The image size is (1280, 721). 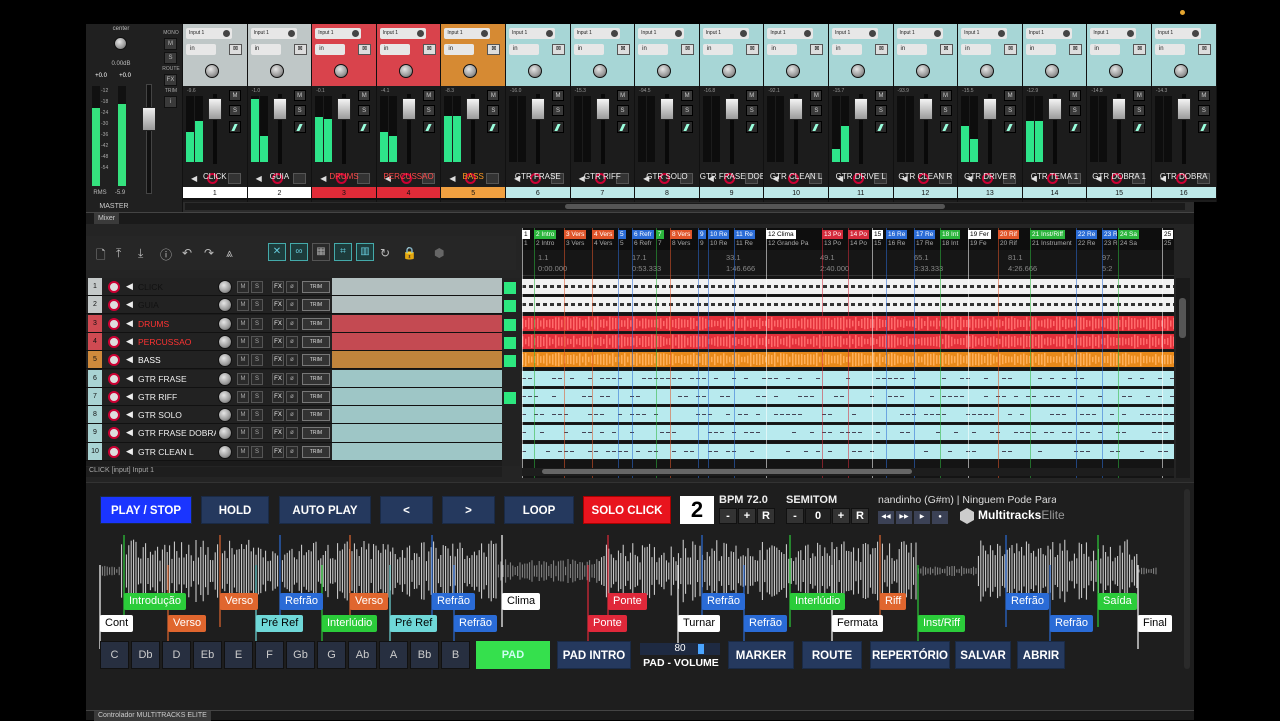 What do you see at coordinates (526, 234) in the screenshot?
I see `marker: 1` at bounding box center [526, 234].